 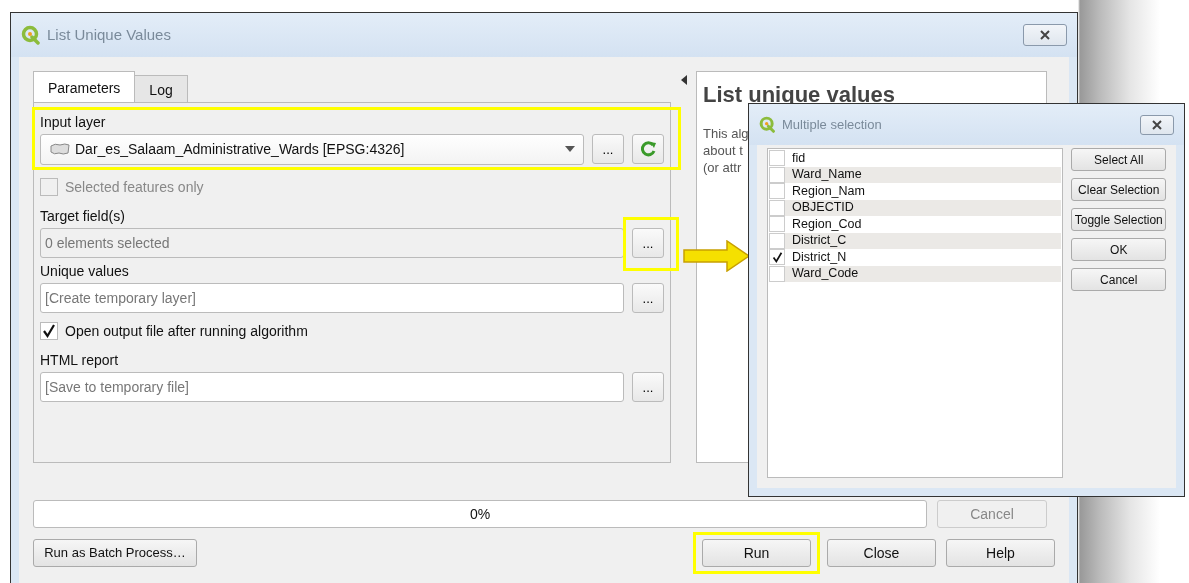 I want to click on refresh-button, so click(x=648, y=149).